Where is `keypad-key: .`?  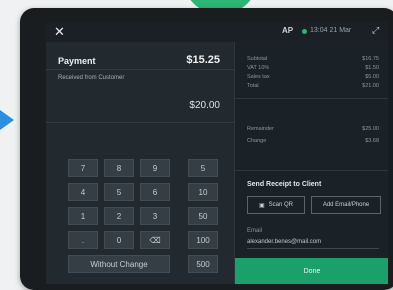
keypad-key: . is located at coordinates (83, 240).